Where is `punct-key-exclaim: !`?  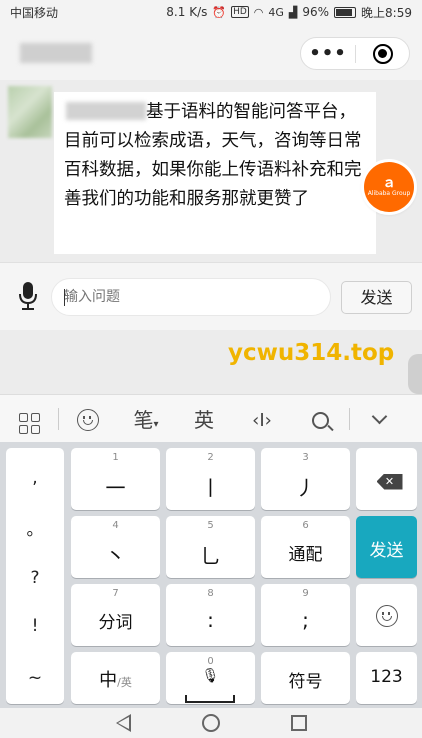
punct-key-exclaim: ! is located at coordinates (35, 626).